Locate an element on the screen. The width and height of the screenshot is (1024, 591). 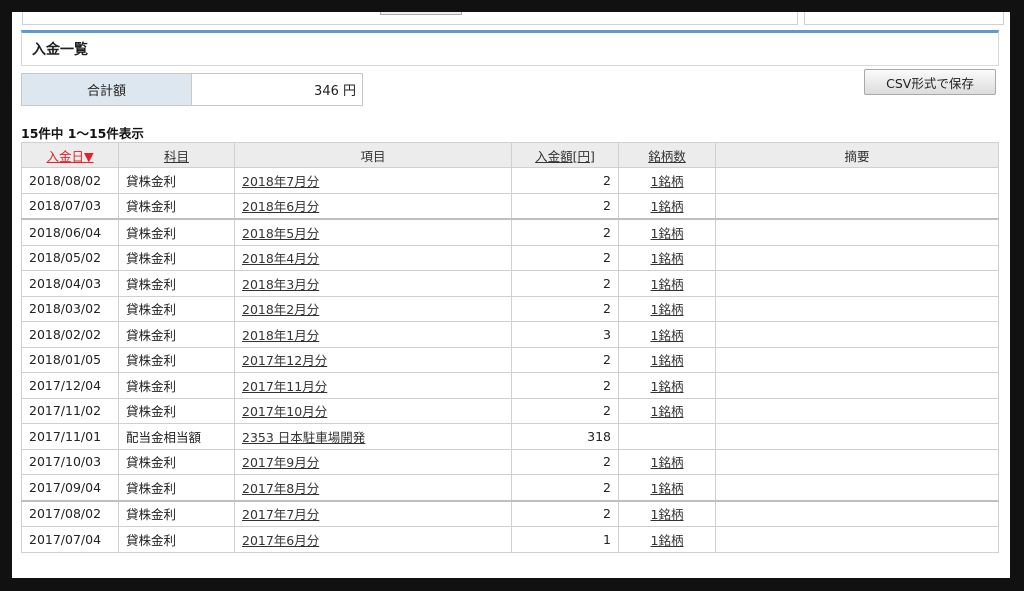
table-row: 2017/11/01 配当金相当額 2353 日本駐車場開発 318 is located at coordinates (510, 436).